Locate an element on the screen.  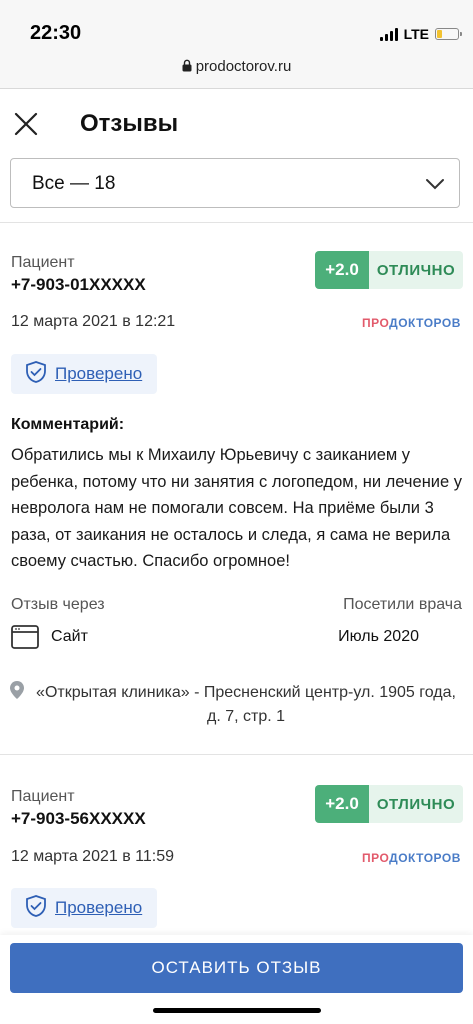
close-icon is located at coordinates (26, 124).